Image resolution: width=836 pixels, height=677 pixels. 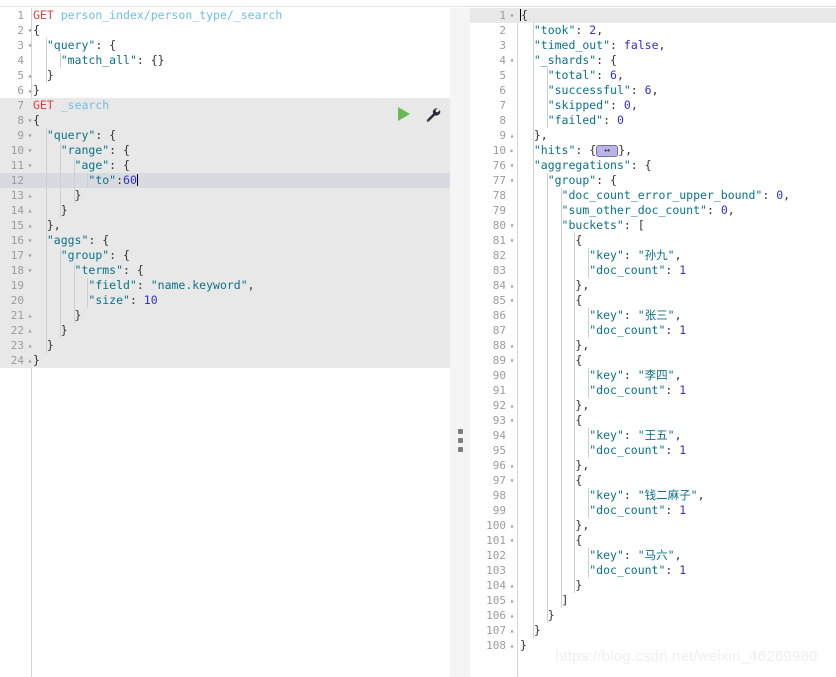 What do you see at coordinates (653, 270) in the screenshot?
I see `code-line: 83 "doc_count": 1` at bounding box center [653, 270].